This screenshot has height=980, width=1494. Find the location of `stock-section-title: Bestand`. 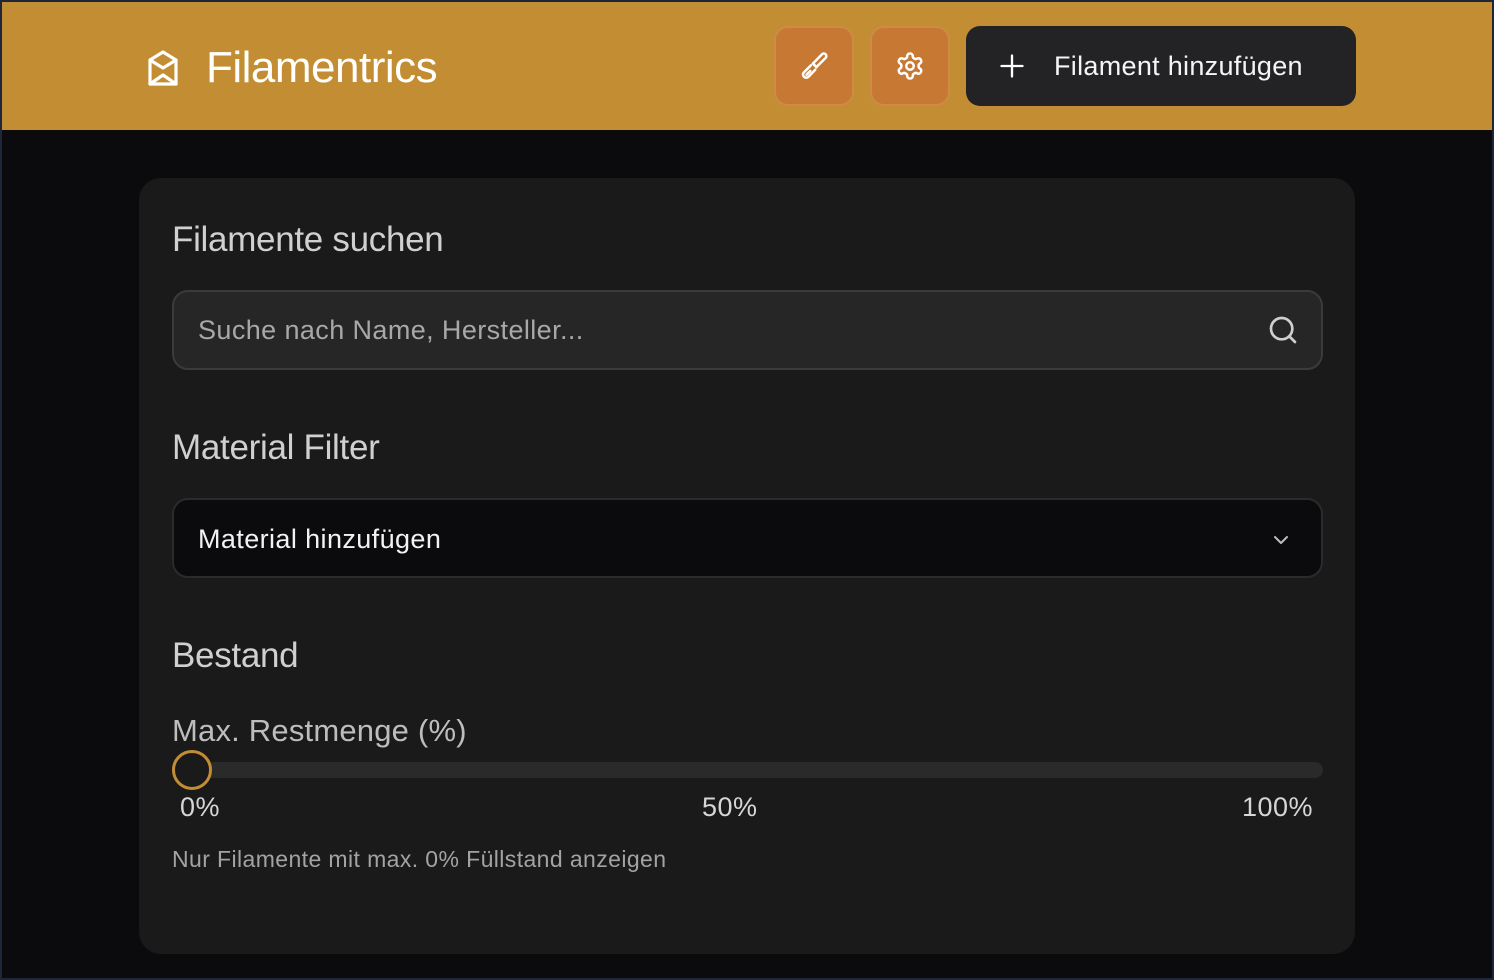

stock-section-title: Bestand is located at coordinates (235, 655).